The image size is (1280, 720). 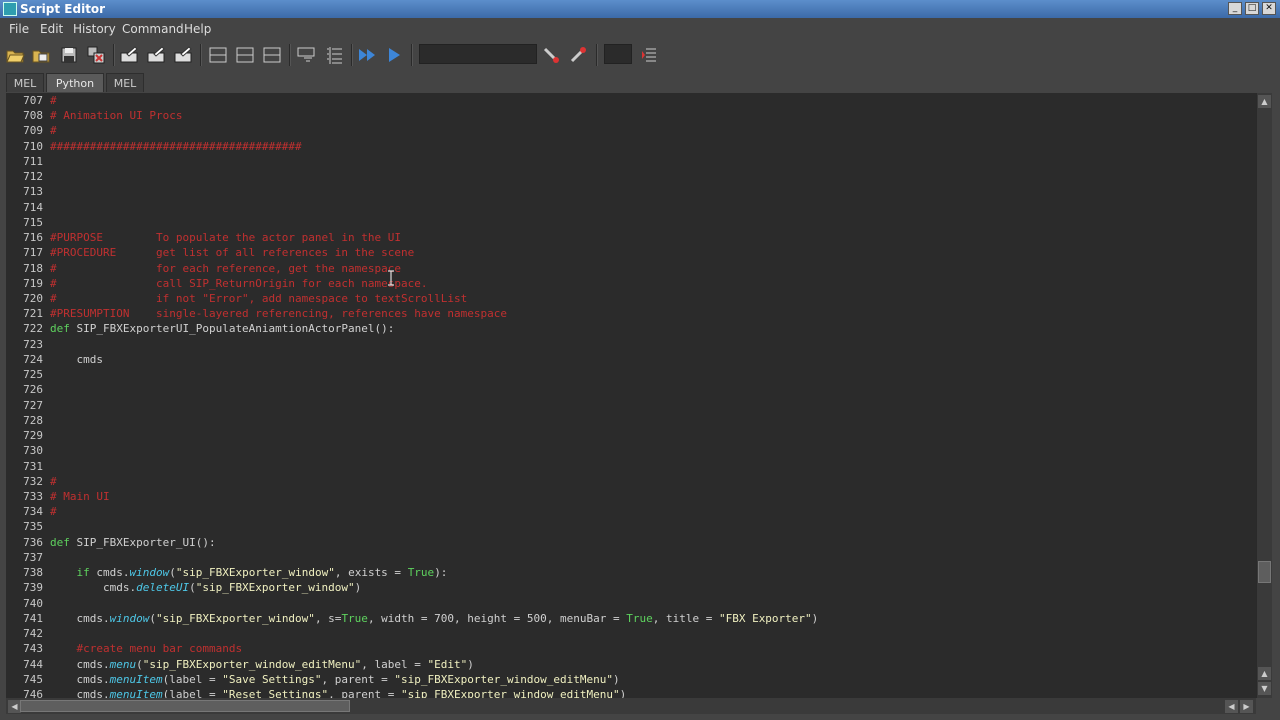 I want to click on code-token: # Main UI, so click(x=80, y=496).